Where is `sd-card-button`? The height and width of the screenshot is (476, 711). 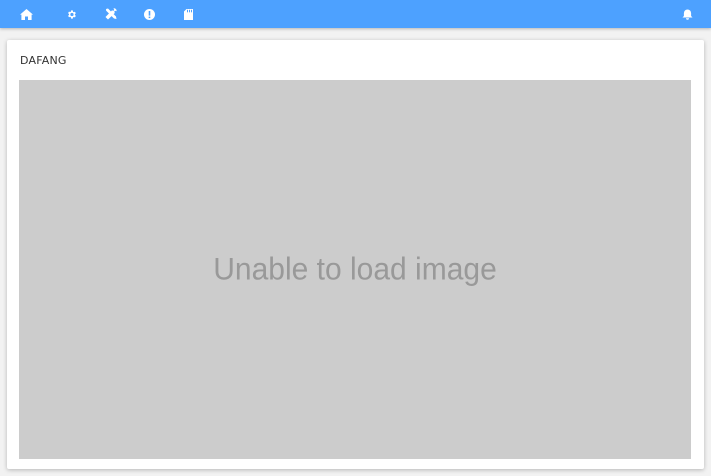
sd-card-button is located at coordinates (188, 14).